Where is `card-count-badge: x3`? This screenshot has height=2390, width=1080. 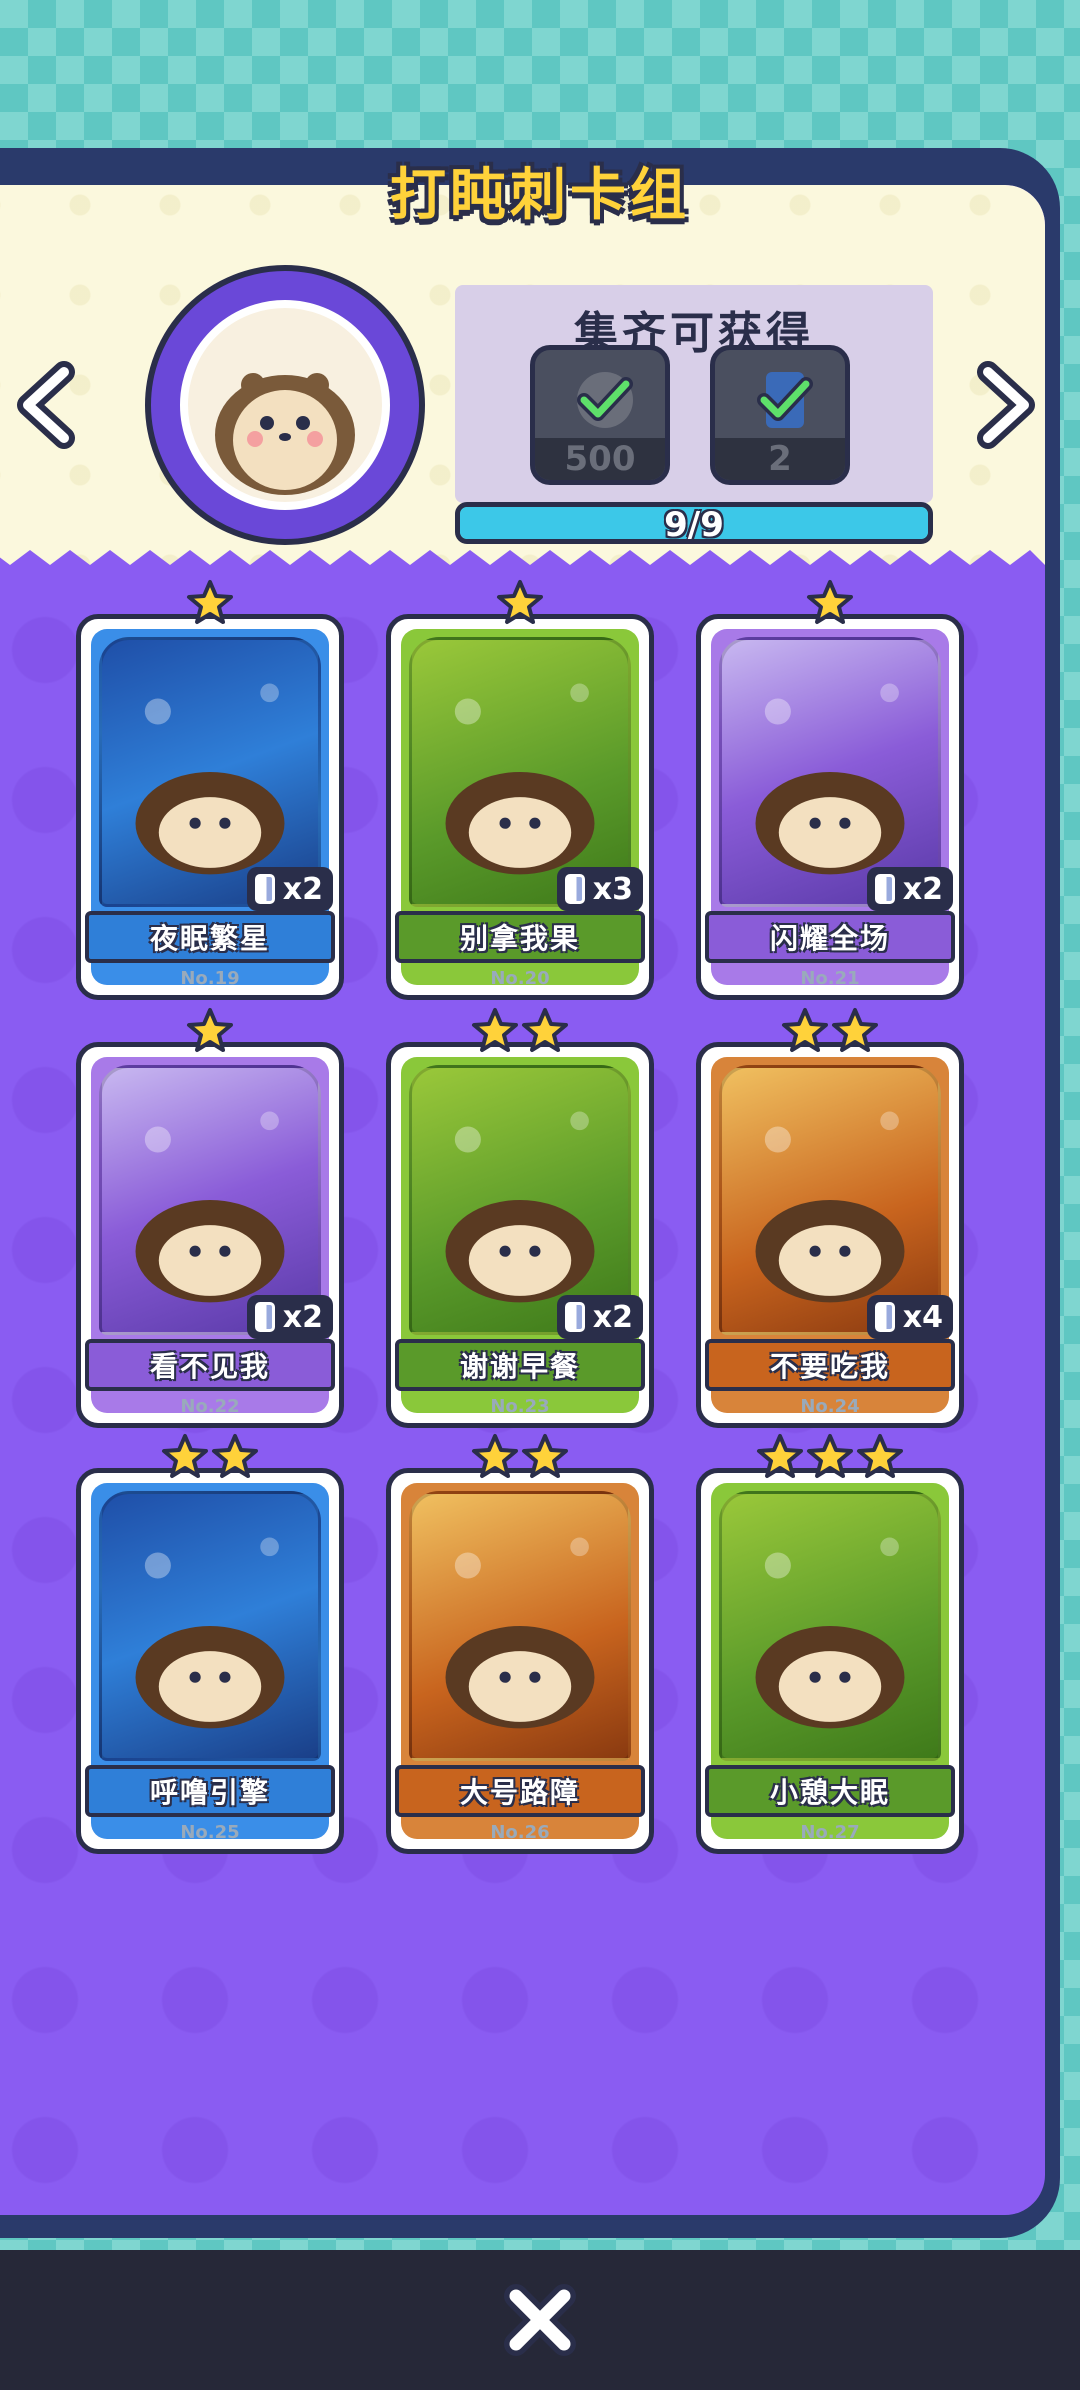 card-count-badge: x3 is located at coordinates (599, 889).